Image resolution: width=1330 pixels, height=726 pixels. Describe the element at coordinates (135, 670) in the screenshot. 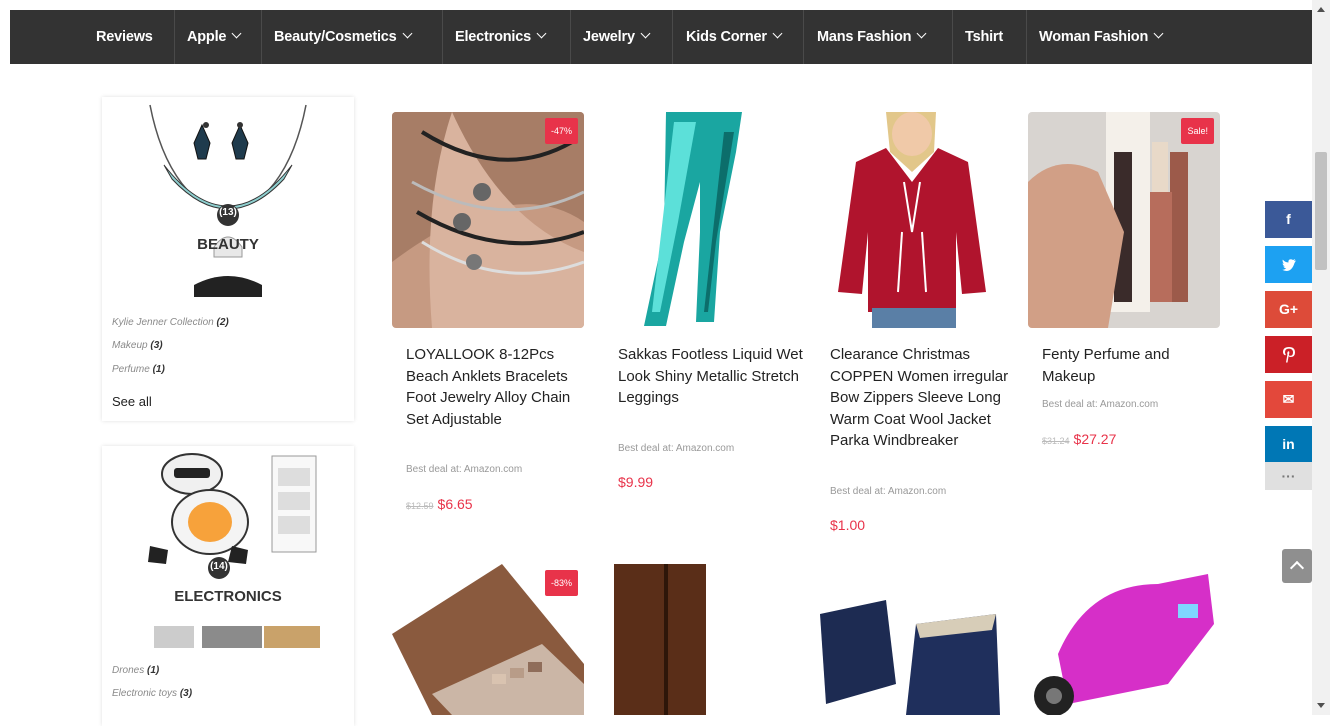

I see `subcategory-link: Drones (1)` at that location.